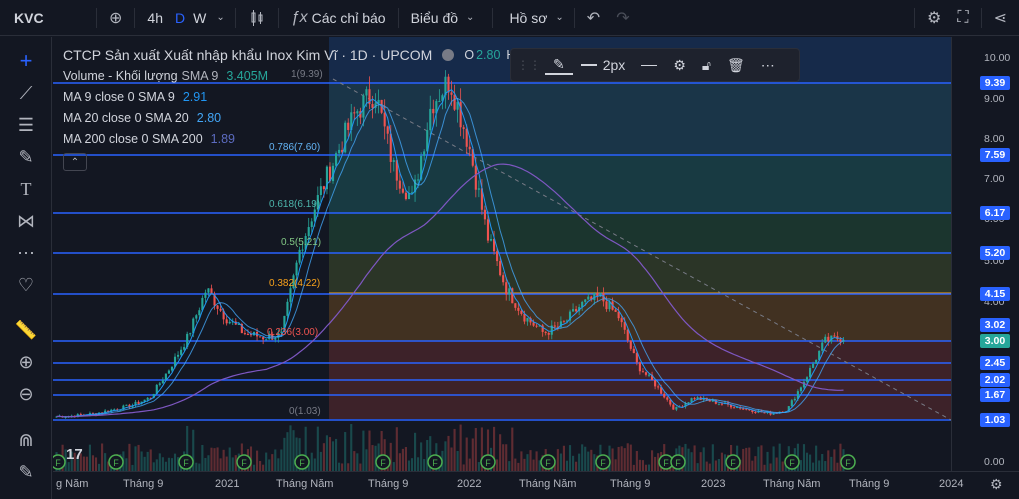  I want to click on crosshair-icon: +, so click(26, 61).